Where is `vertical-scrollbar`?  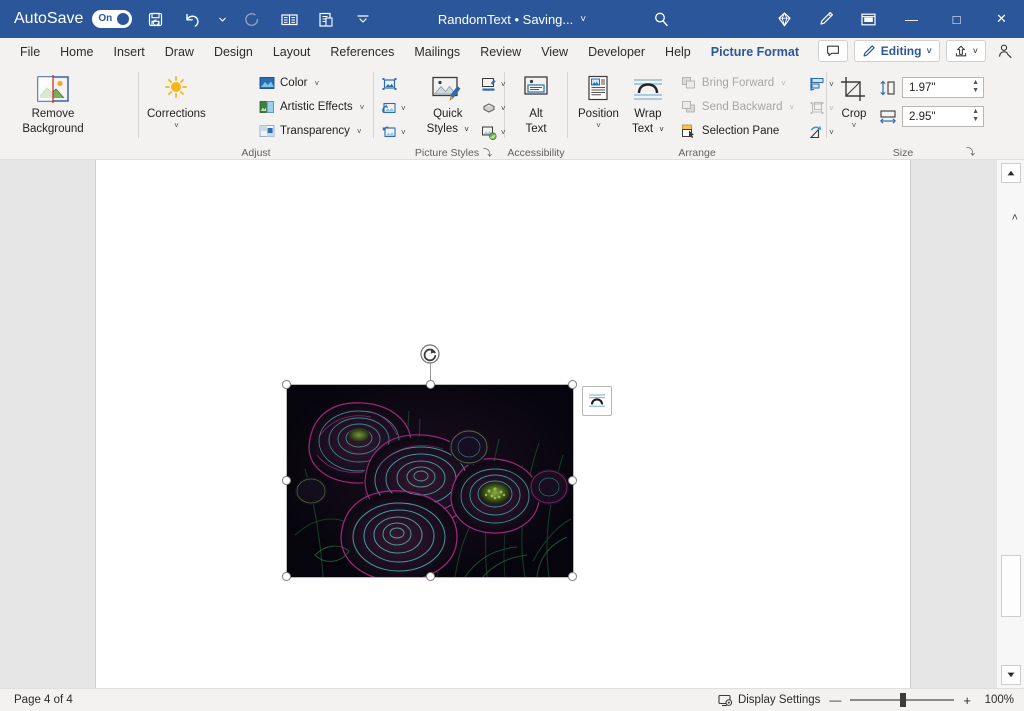
vertical-scrollbar is located at coordinates (1010, 424).